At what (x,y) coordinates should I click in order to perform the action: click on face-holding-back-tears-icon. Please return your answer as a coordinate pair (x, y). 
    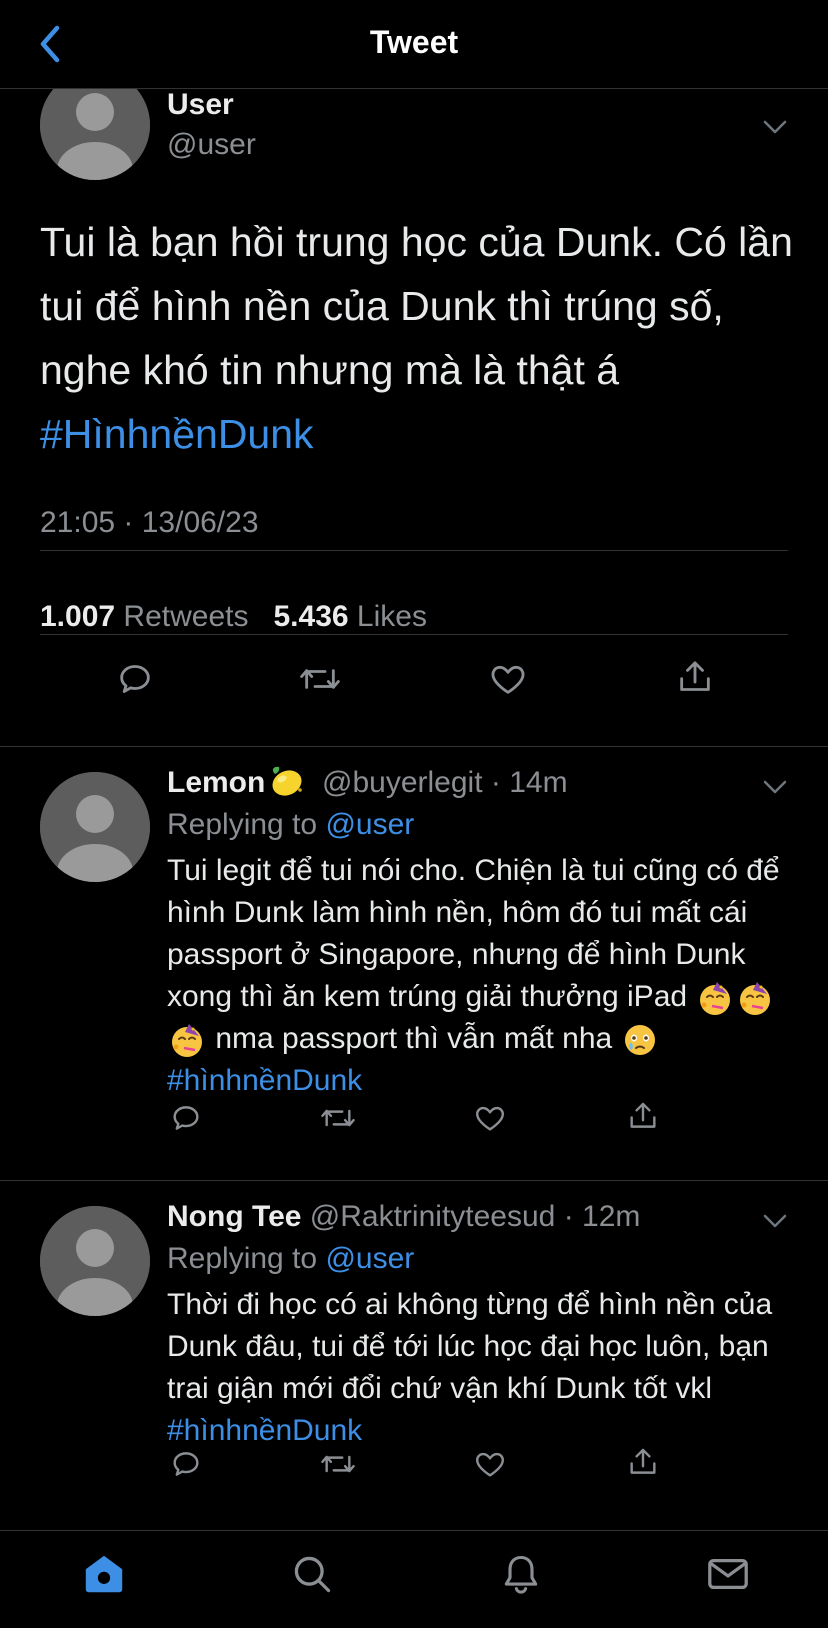
    Looking at the image, I should click on (639, 1040).